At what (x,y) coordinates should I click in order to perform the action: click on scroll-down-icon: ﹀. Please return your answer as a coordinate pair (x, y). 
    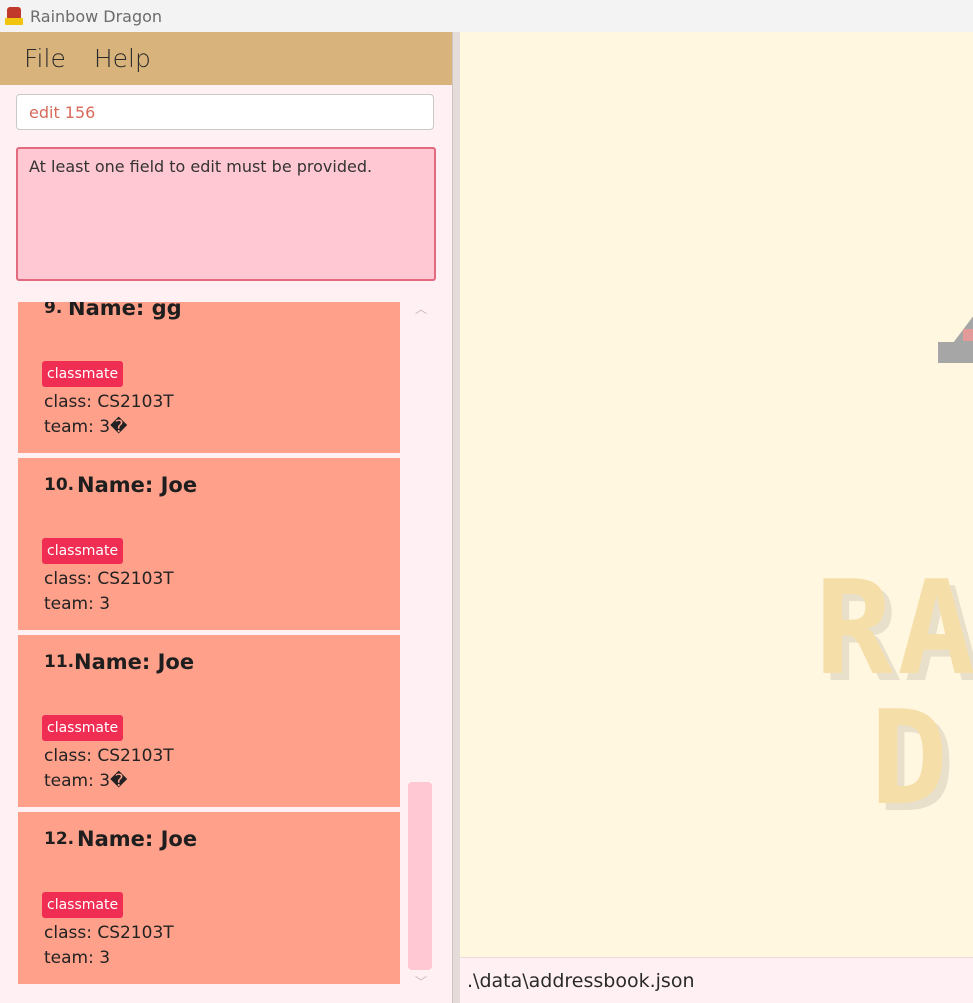
    Looking at the image, I should click on (421, 982).